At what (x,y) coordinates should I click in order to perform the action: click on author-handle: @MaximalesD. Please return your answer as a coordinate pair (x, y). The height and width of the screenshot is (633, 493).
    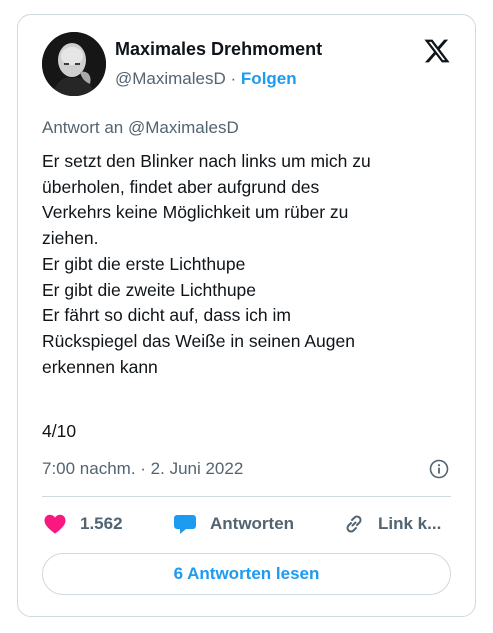
    Looking at the image, I should click on (170, 78).